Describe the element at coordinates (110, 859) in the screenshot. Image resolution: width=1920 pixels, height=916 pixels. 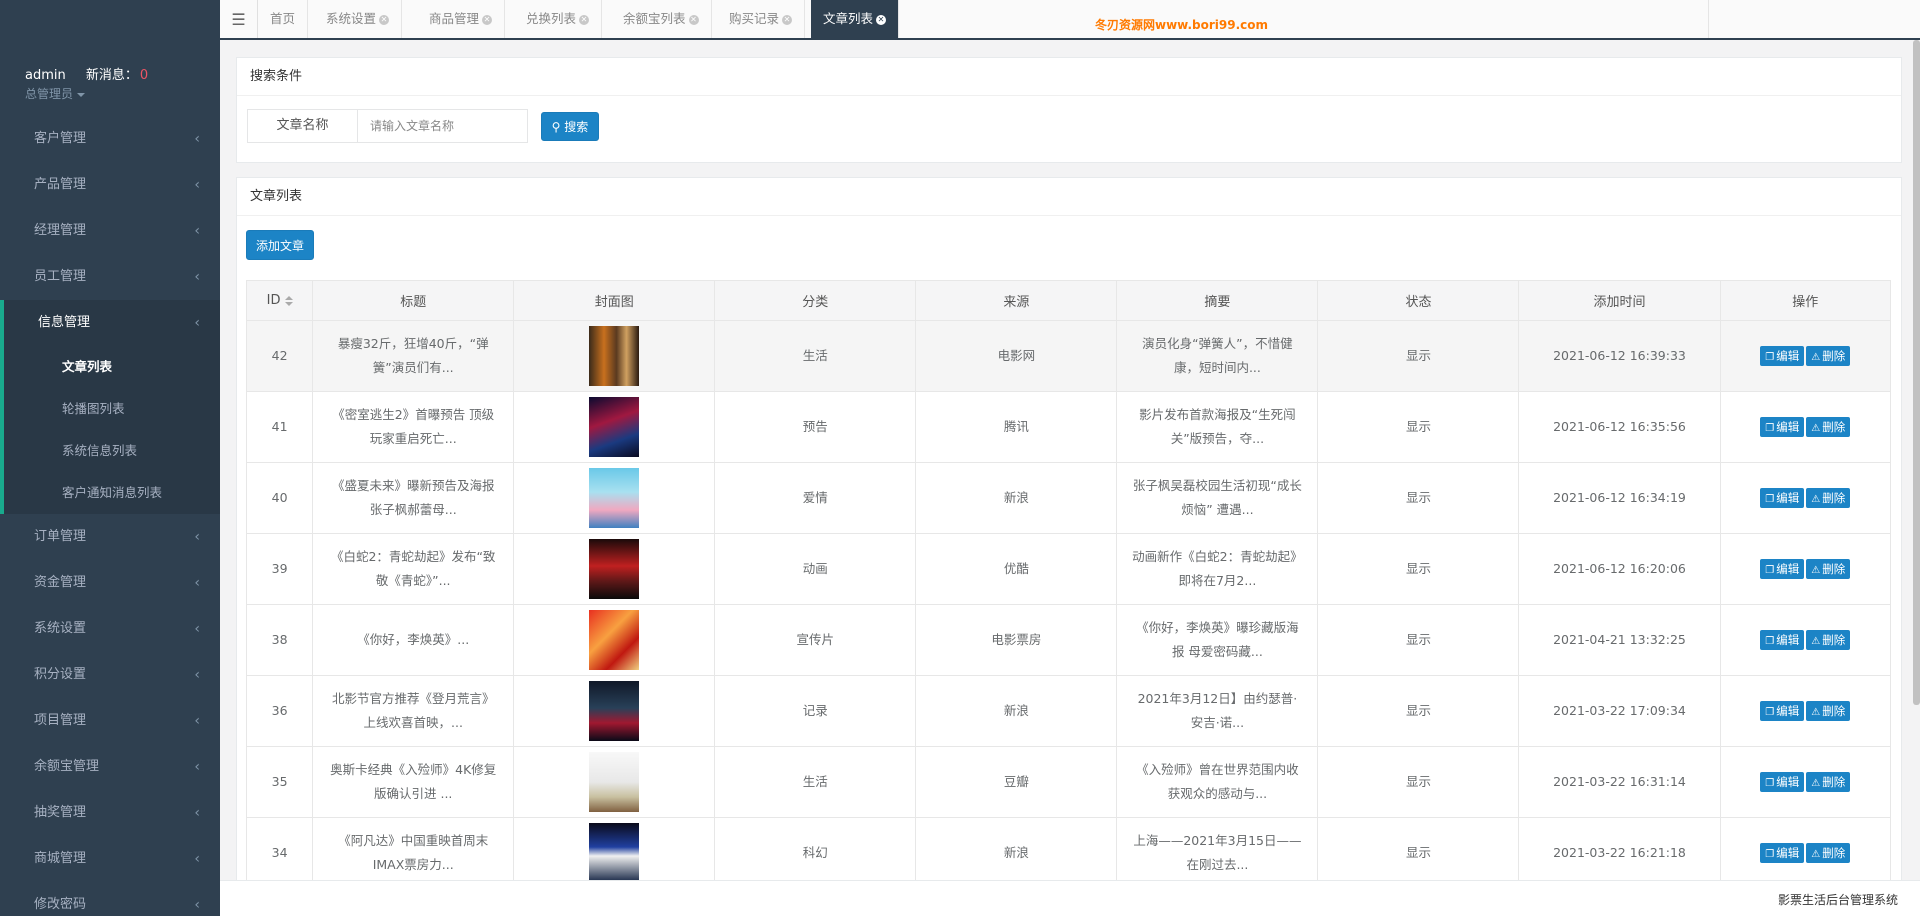
I see `nav-item-mall: 商城管理 ‹` at that location.